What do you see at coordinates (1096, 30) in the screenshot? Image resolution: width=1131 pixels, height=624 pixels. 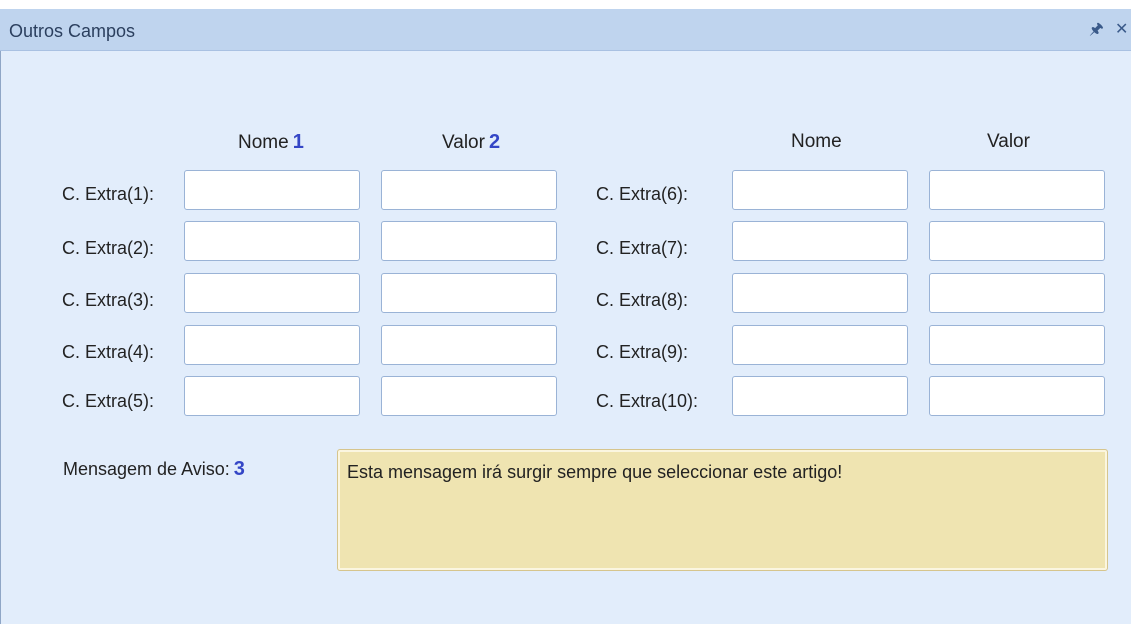 I see `pin-icon: 🖈︎` at bounding box center [1096, 30].